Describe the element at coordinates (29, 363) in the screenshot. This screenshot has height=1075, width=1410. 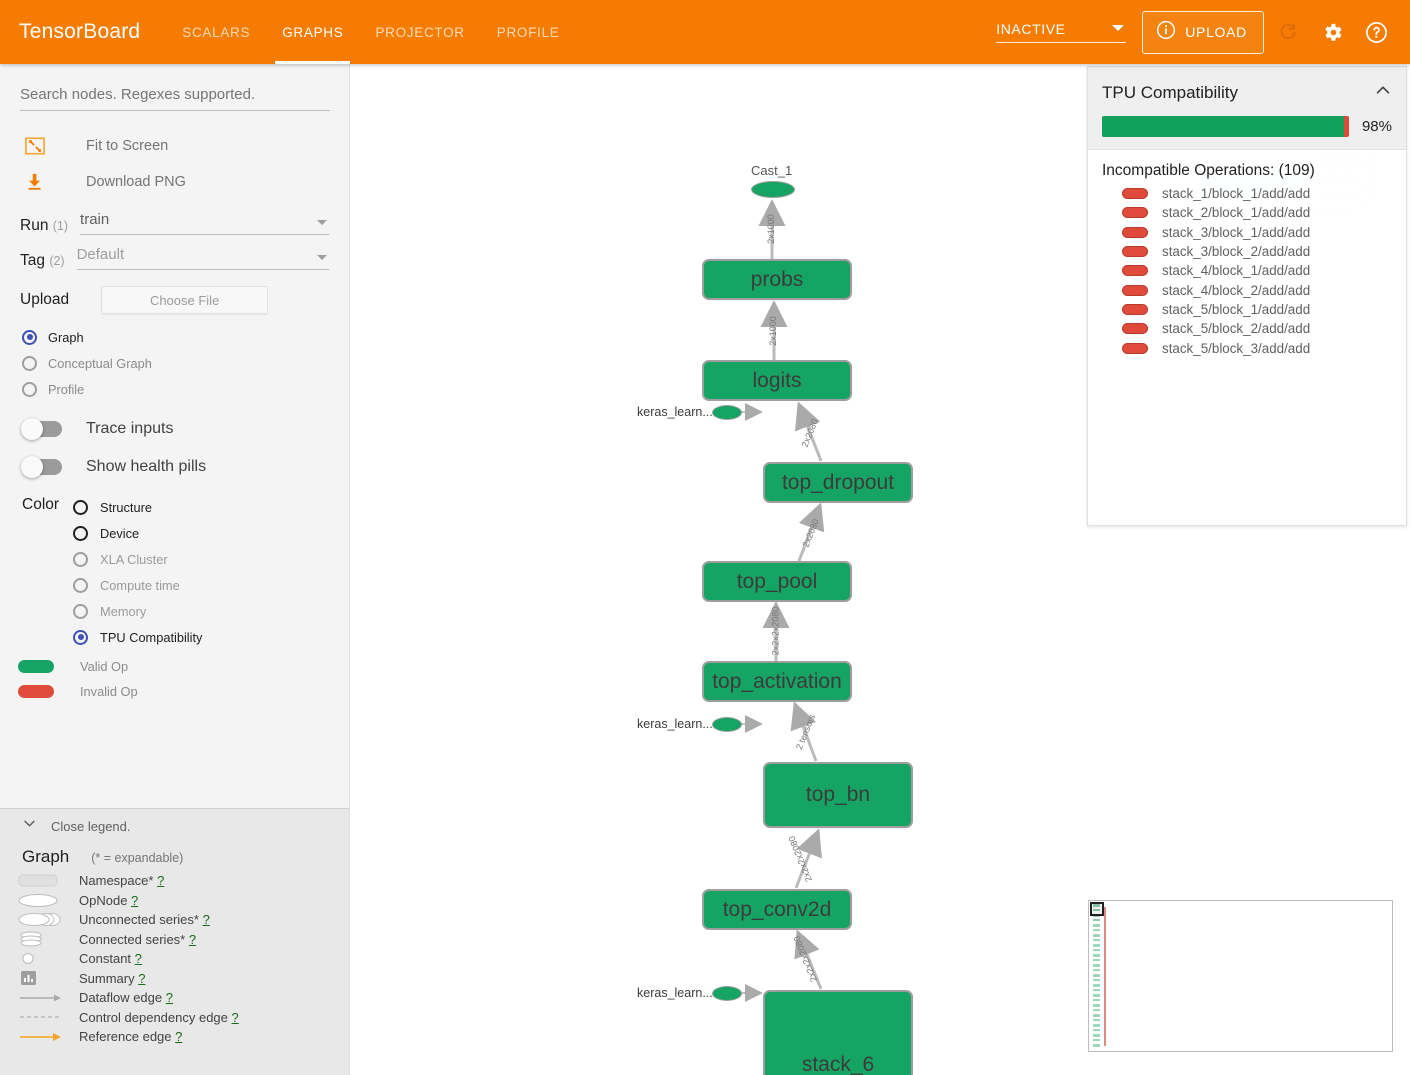
I see `radio-conceptual-graph-indicator` at that location.